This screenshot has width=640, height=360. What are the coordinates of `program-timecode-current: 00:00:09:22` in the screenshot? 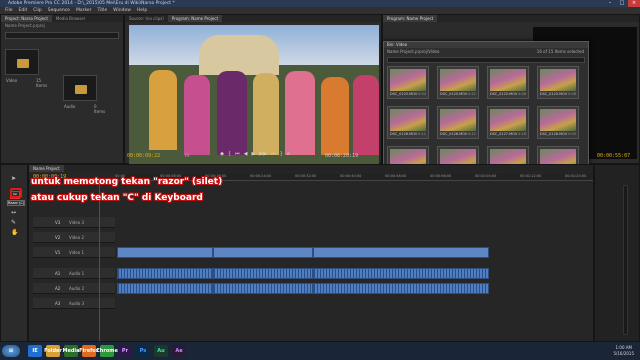 It's located at (143, 156).